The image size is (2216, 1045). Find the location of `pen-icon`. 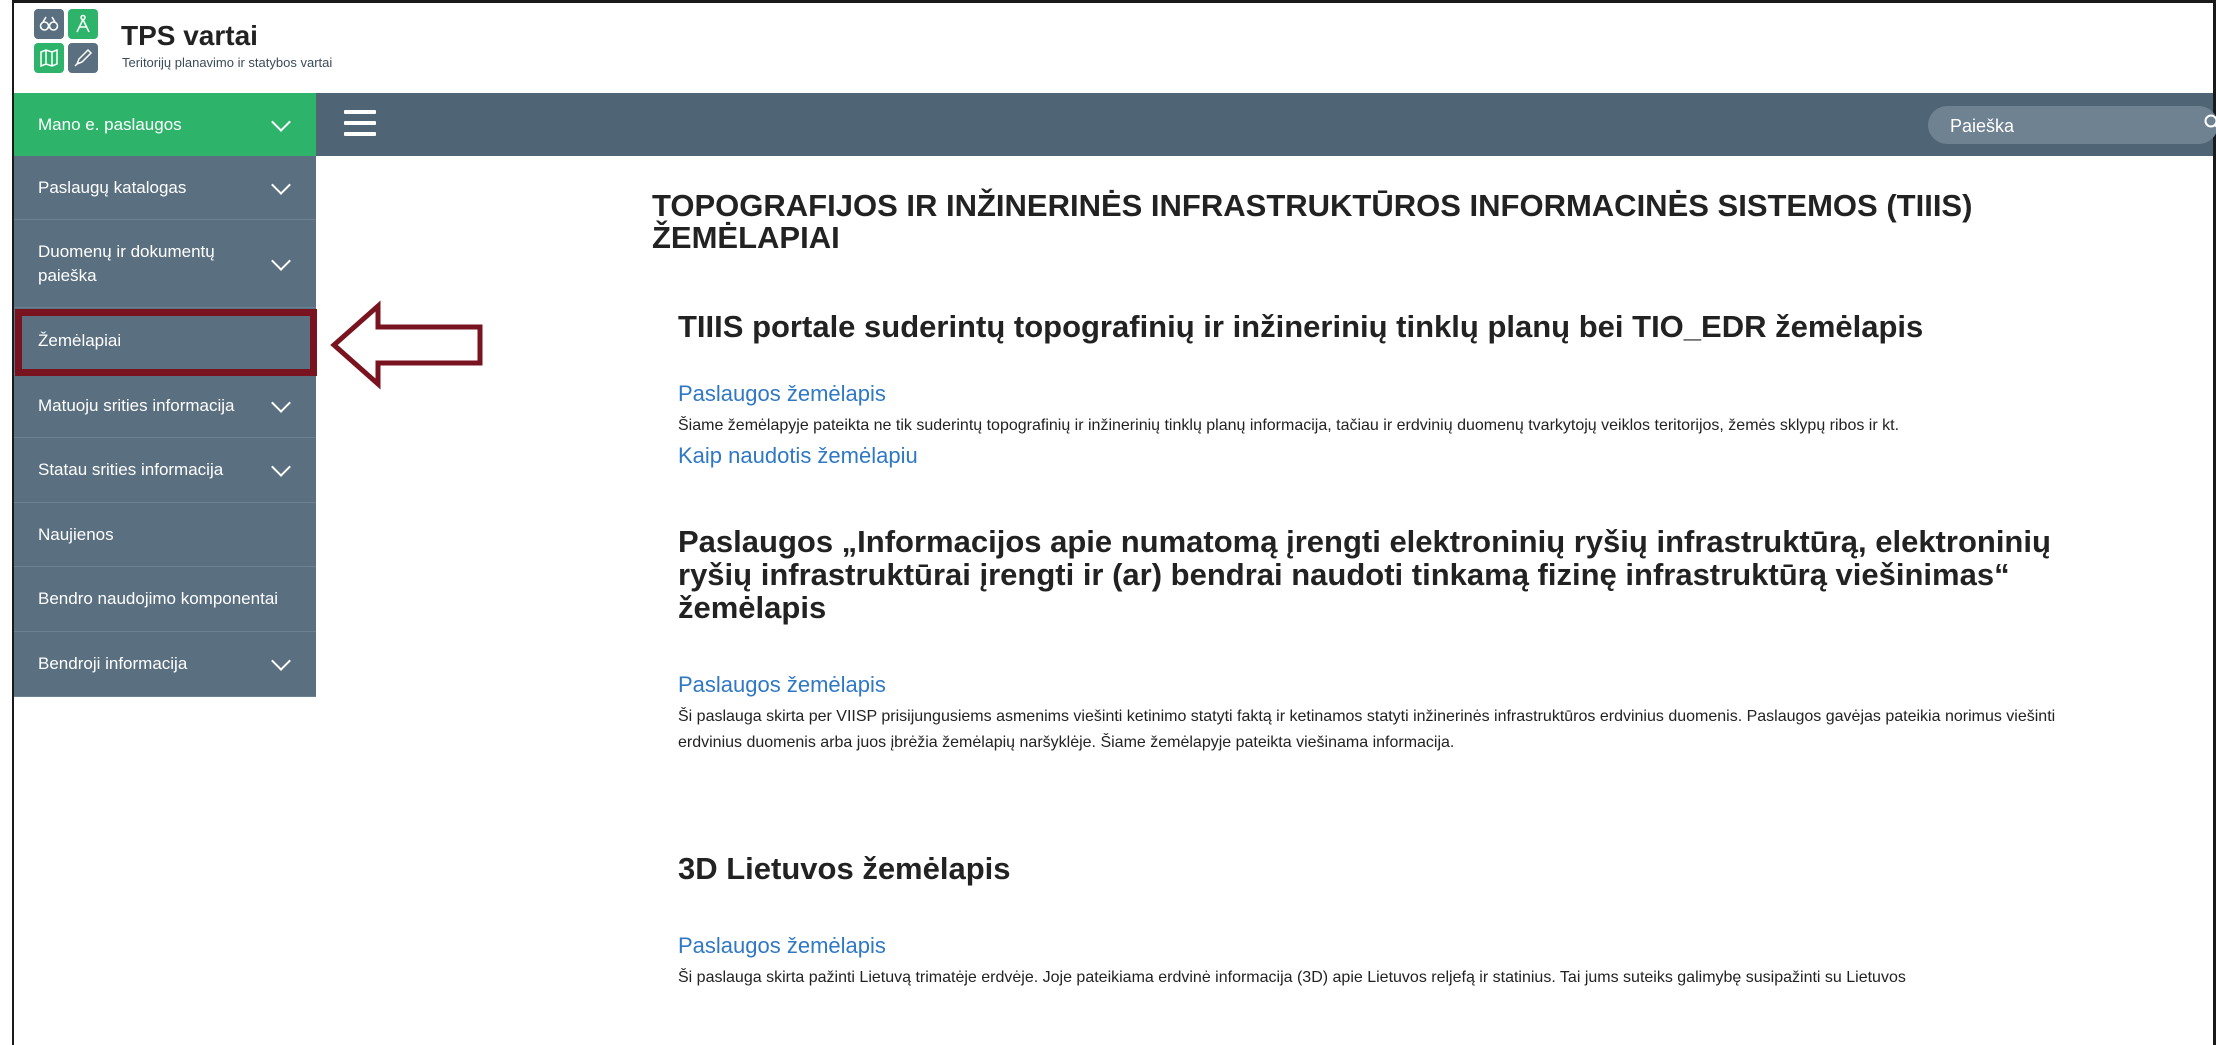

pen-icon is located at coordinates (83, 58).